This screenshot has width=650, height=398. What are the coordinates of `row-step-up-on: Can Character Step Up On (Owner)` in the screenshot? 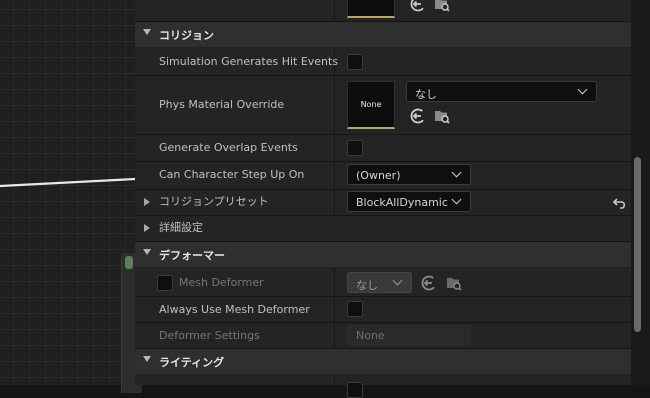 It's located at (383, 176).